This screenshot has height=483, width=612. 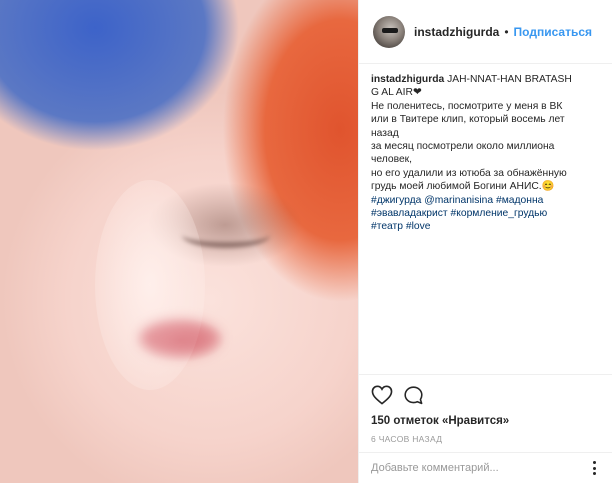 What do you see at coordinates (467, 106) in the screenshot?
I see `caption-line: Не поленитесь, посмотрите у меня в ВК` at bounding box center [467, 106].